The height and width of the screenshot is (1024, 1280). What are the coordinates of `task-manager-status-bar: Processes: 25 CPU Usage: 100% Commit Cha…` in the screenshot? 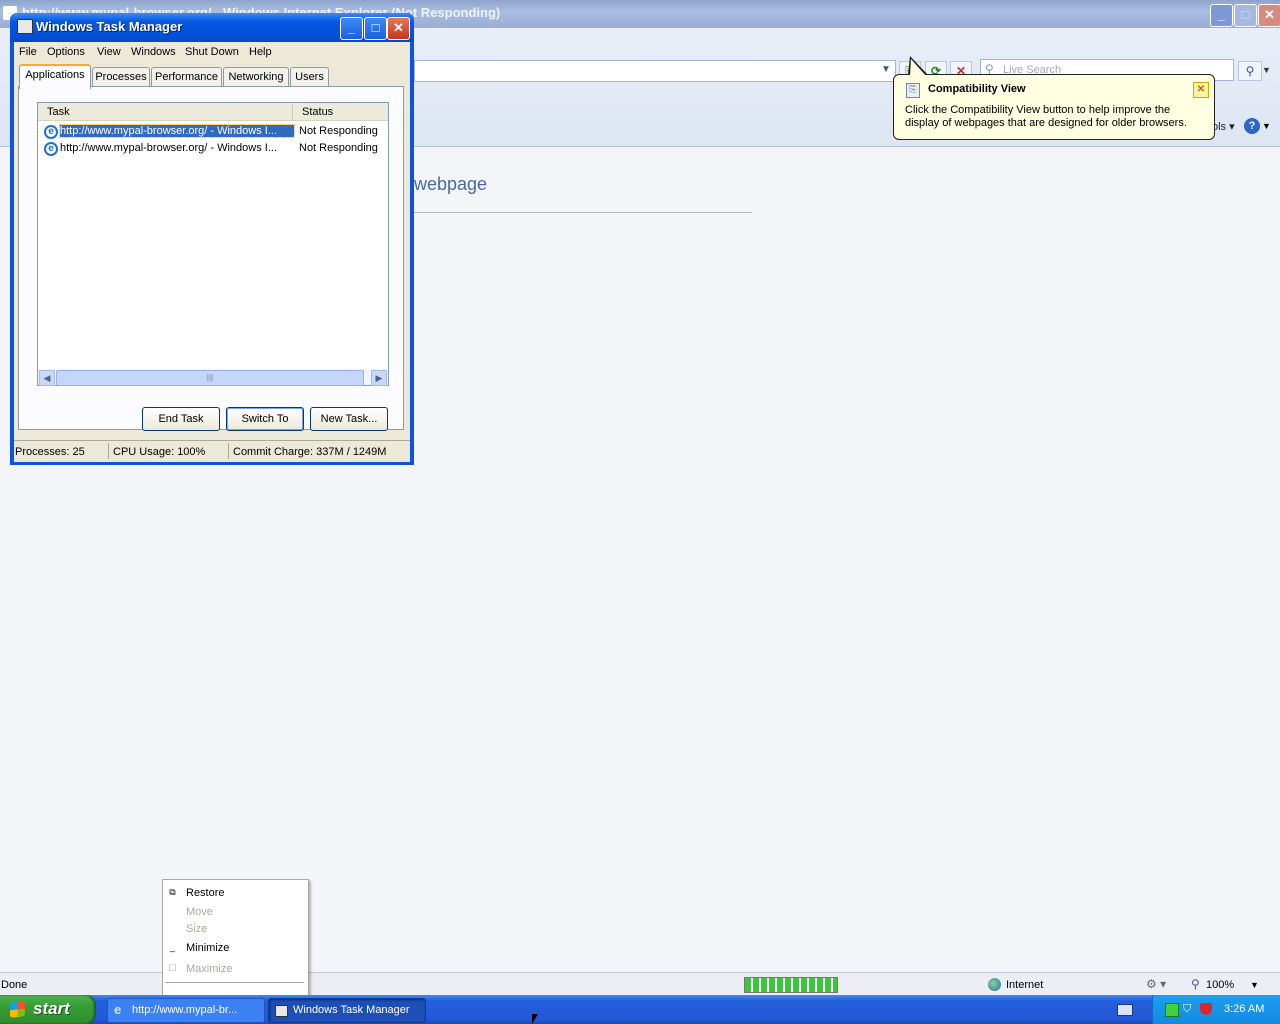 It's located at (212, 451).